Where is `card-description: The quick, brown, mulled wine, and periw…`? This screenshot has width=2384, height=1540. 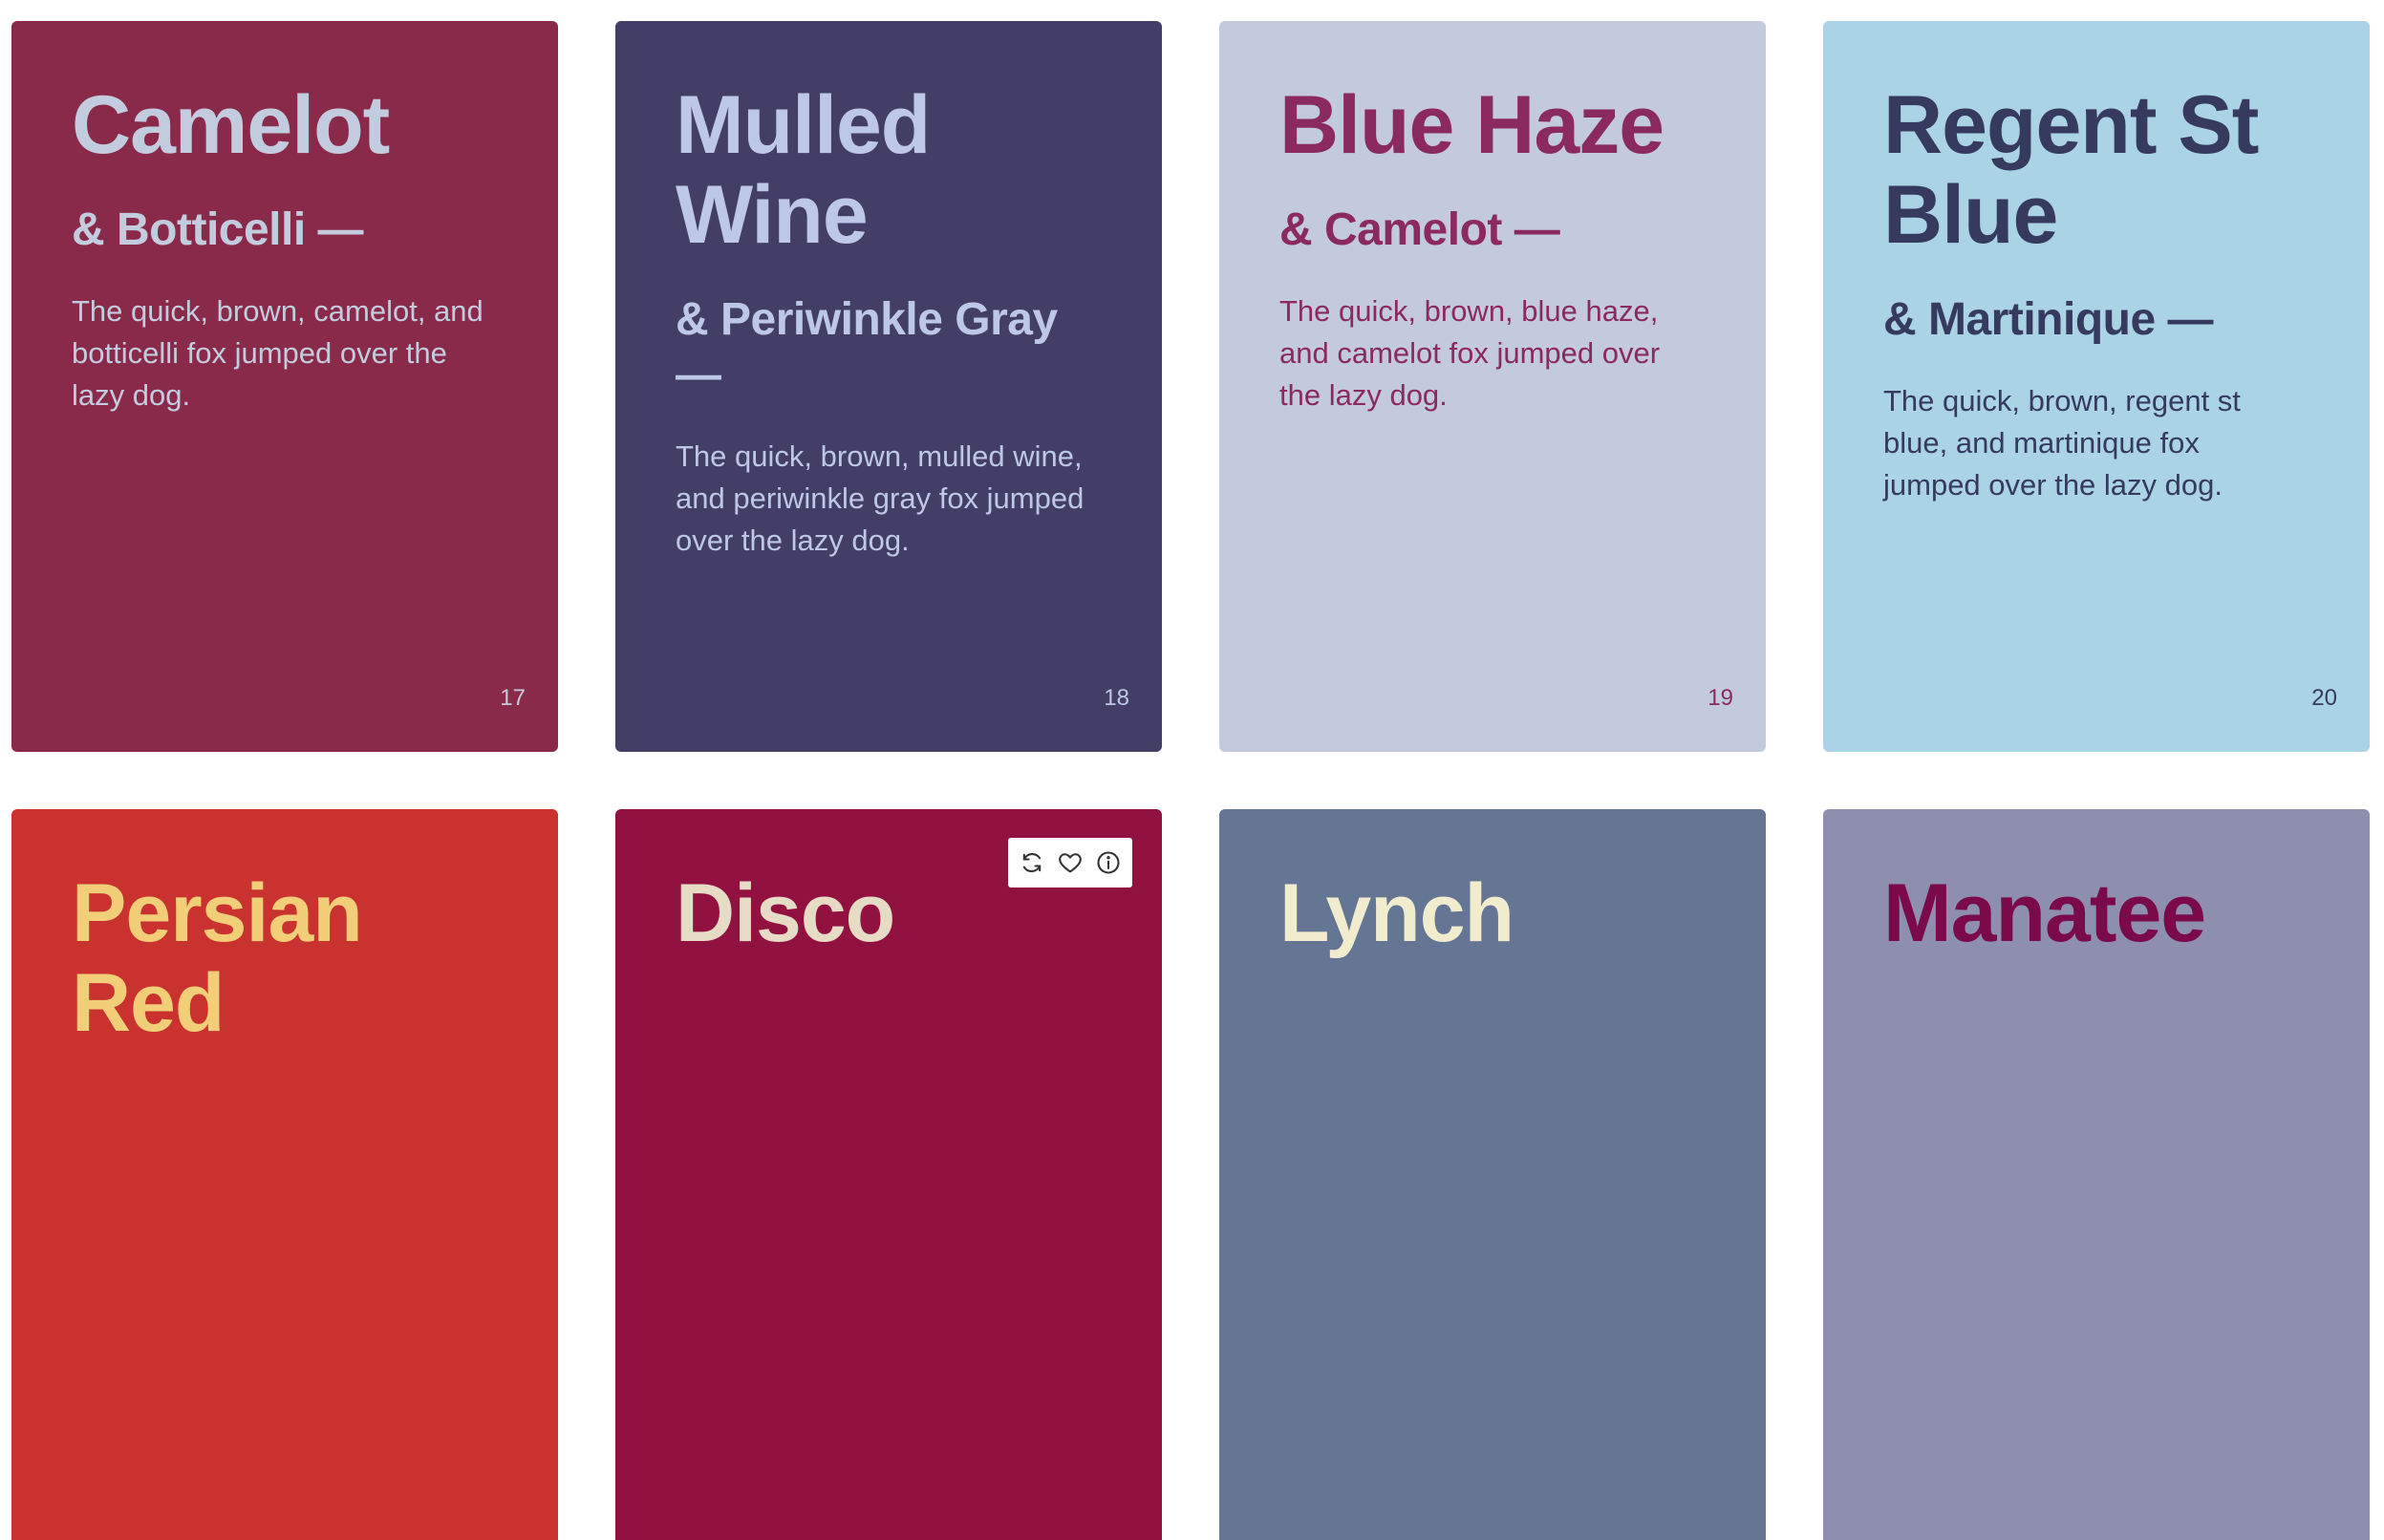
card-description: The quick, brown, mulled wine, and periw… is located at coordinates (881, 498).